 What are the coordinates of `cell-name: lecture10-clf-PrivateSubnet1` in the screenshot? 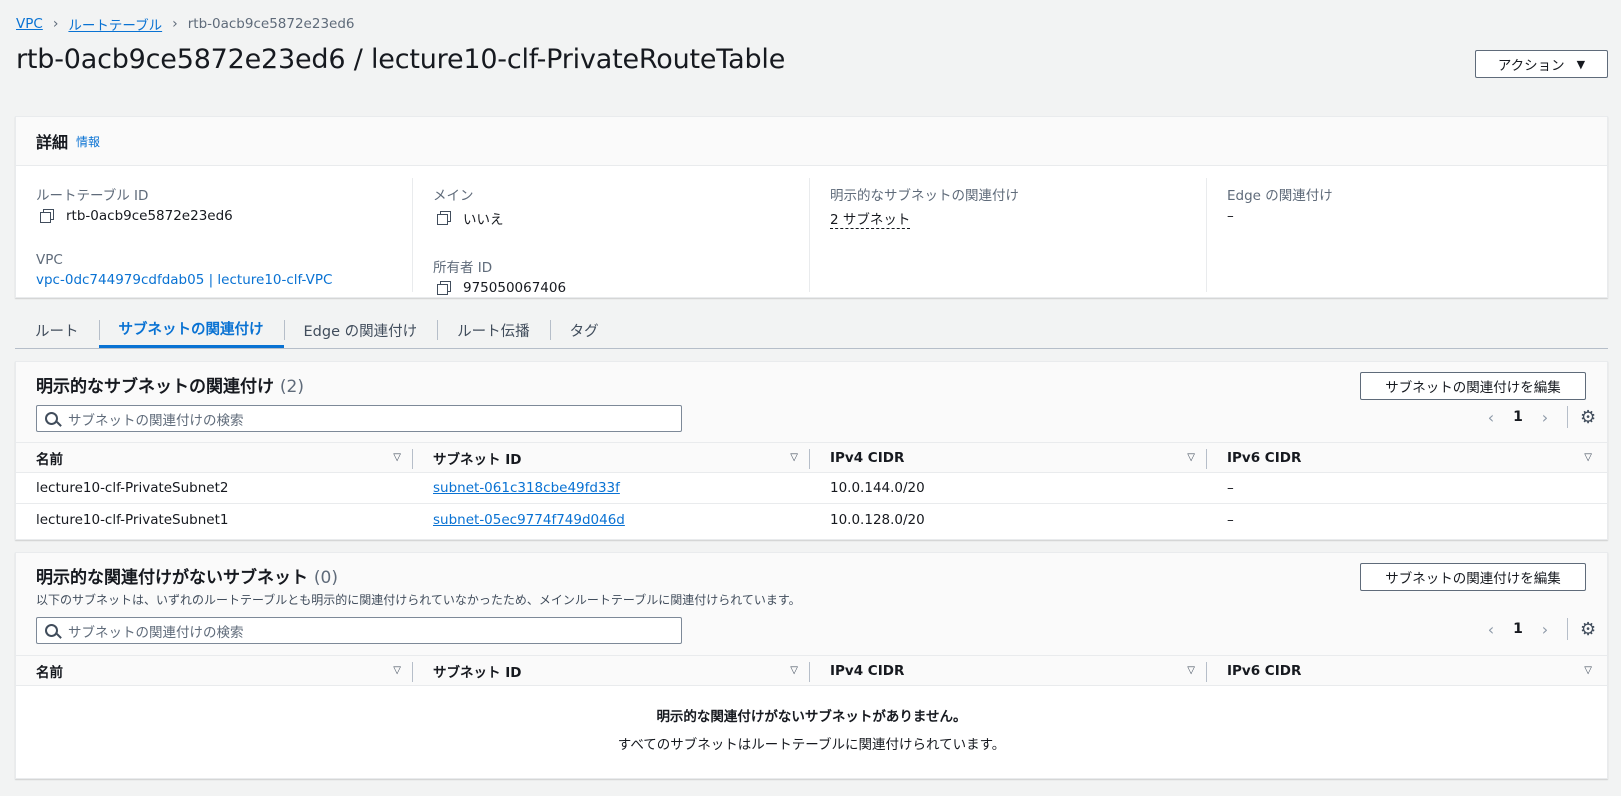 It's located at (132, 519).